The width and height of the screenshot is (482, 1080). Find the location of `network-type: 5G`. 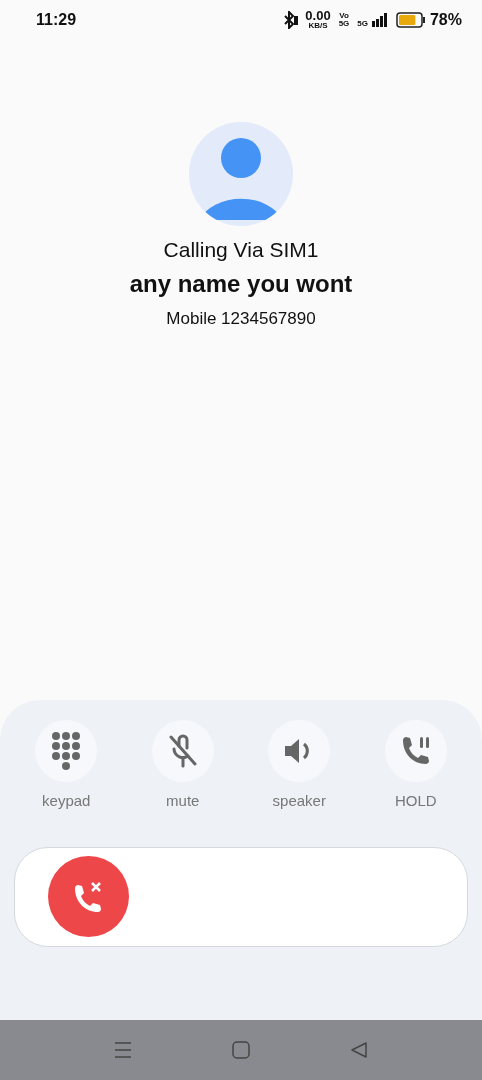

network-type: 5G is located at coordinates (362, 24).